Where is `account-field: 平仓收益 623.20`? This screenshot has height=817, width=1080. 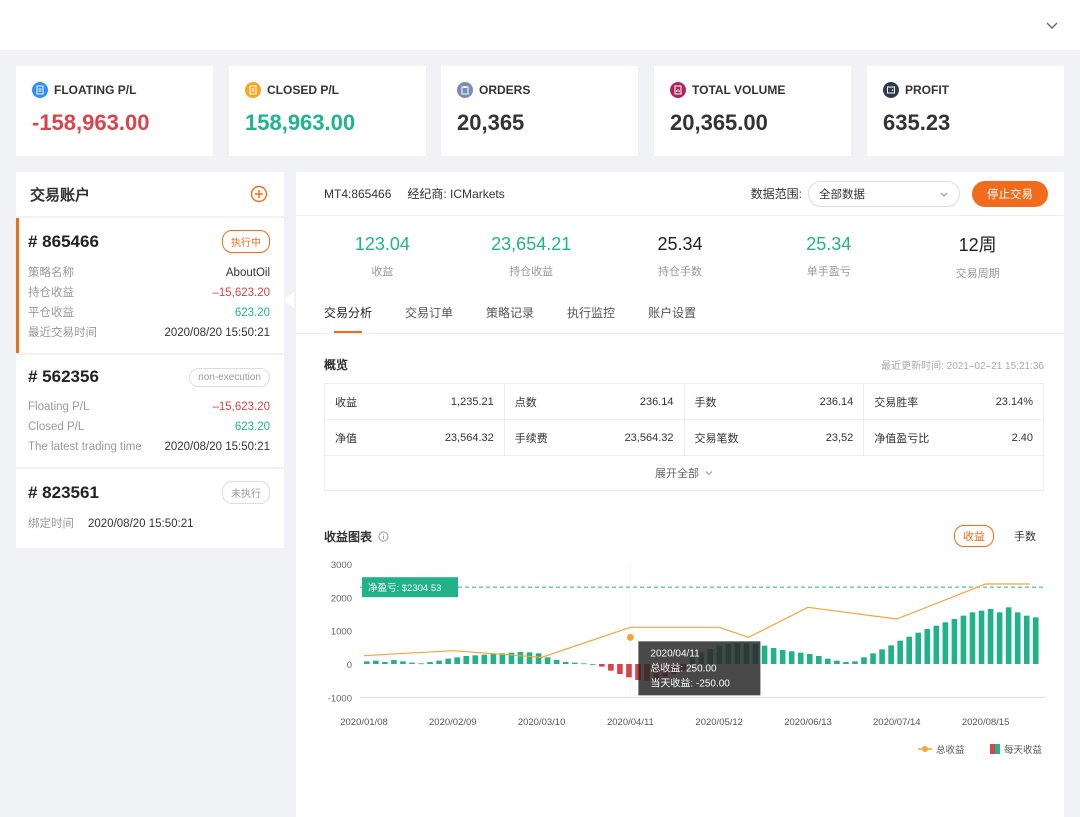
account-field: 平仓收益 623.20 is located at coordinates (149, 313).